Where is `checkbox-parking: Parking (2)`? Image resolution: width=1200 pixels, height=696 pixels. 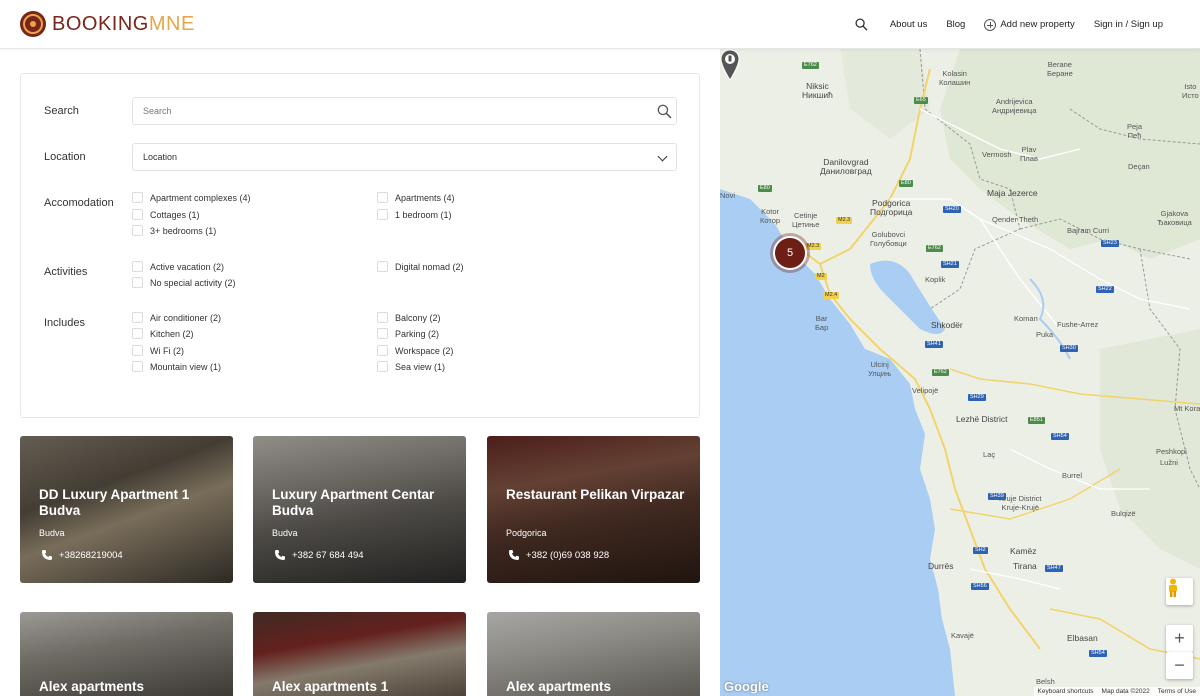 checkbox-parking: Parking (2) is located at coordinates (408, 333).